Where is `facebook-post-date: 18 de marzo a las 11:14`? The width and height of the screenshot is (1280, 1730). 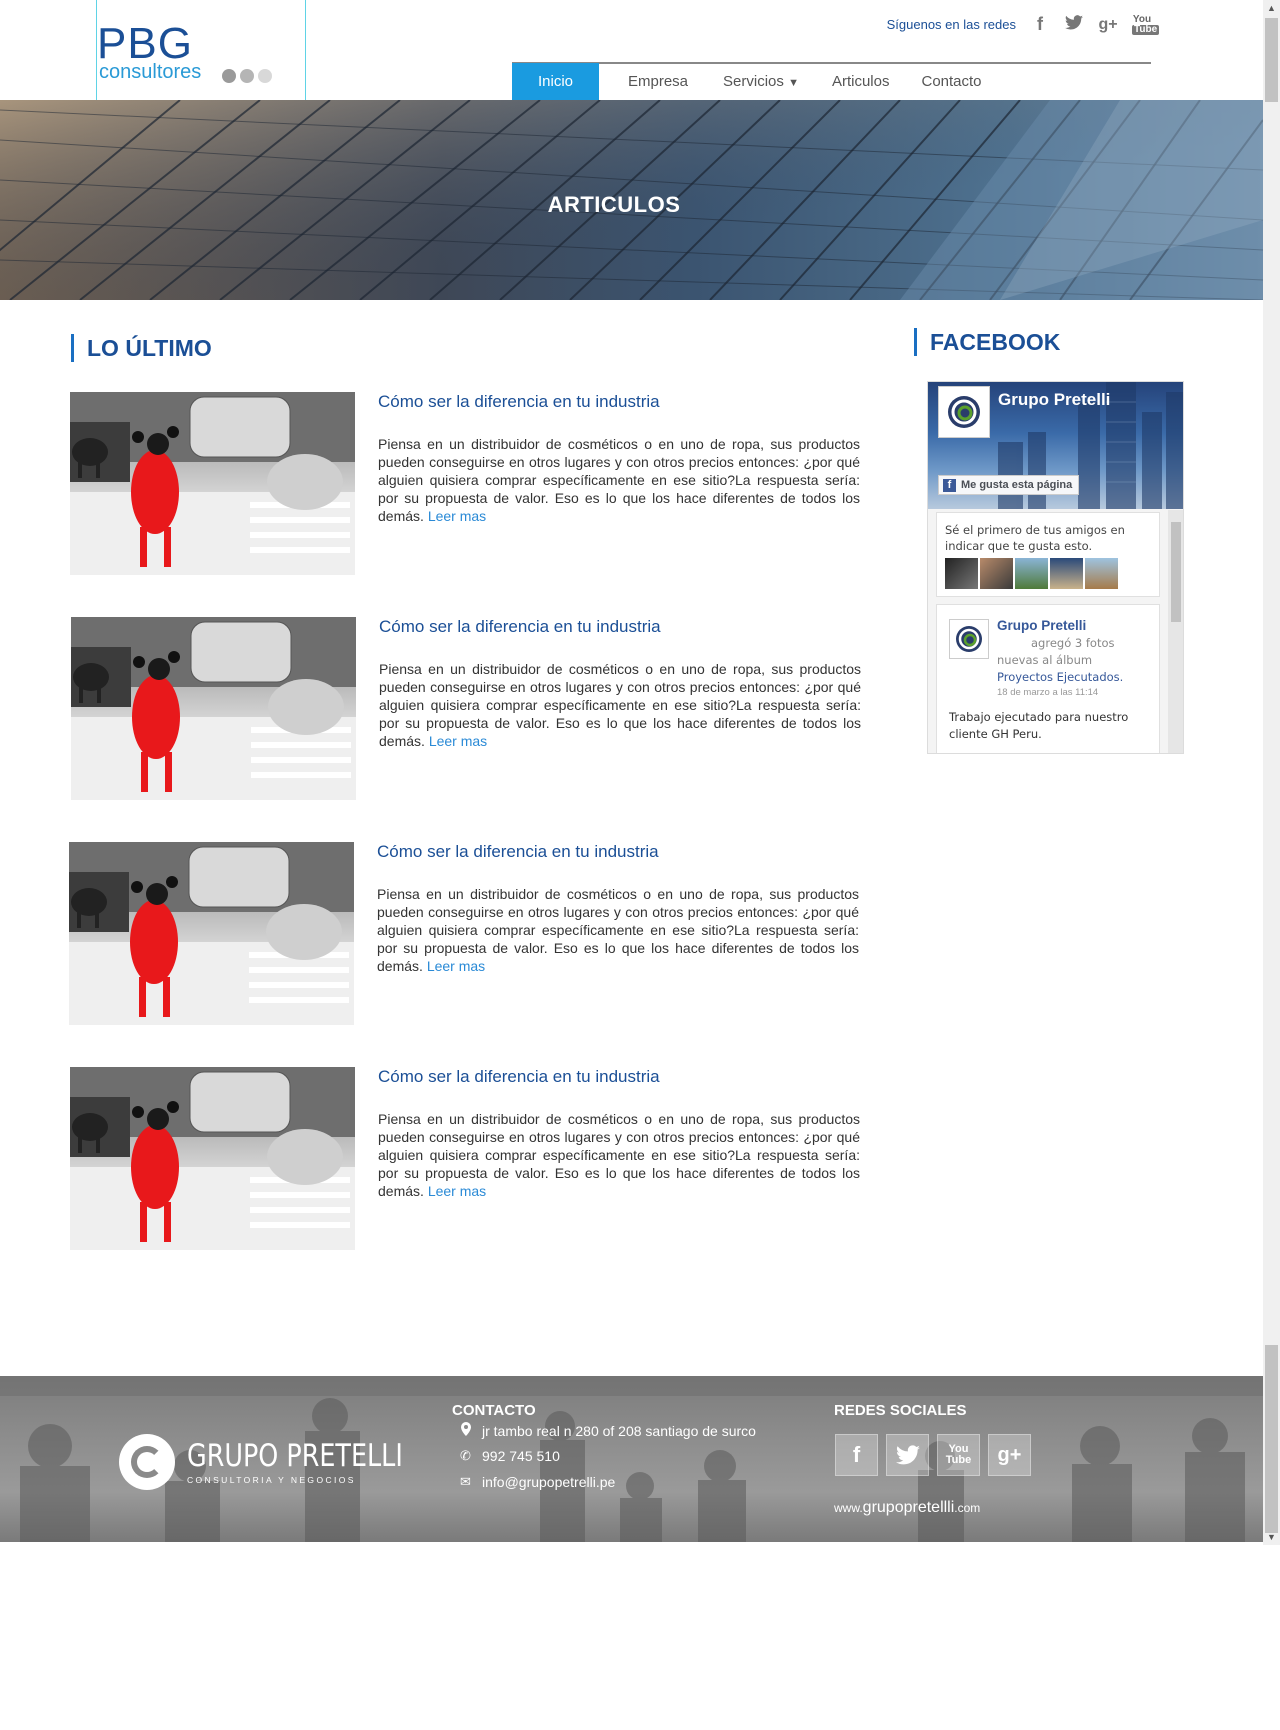
facebook-post-date: 18 de marzo a las 11:14 is located at coordinates (1047, 692).